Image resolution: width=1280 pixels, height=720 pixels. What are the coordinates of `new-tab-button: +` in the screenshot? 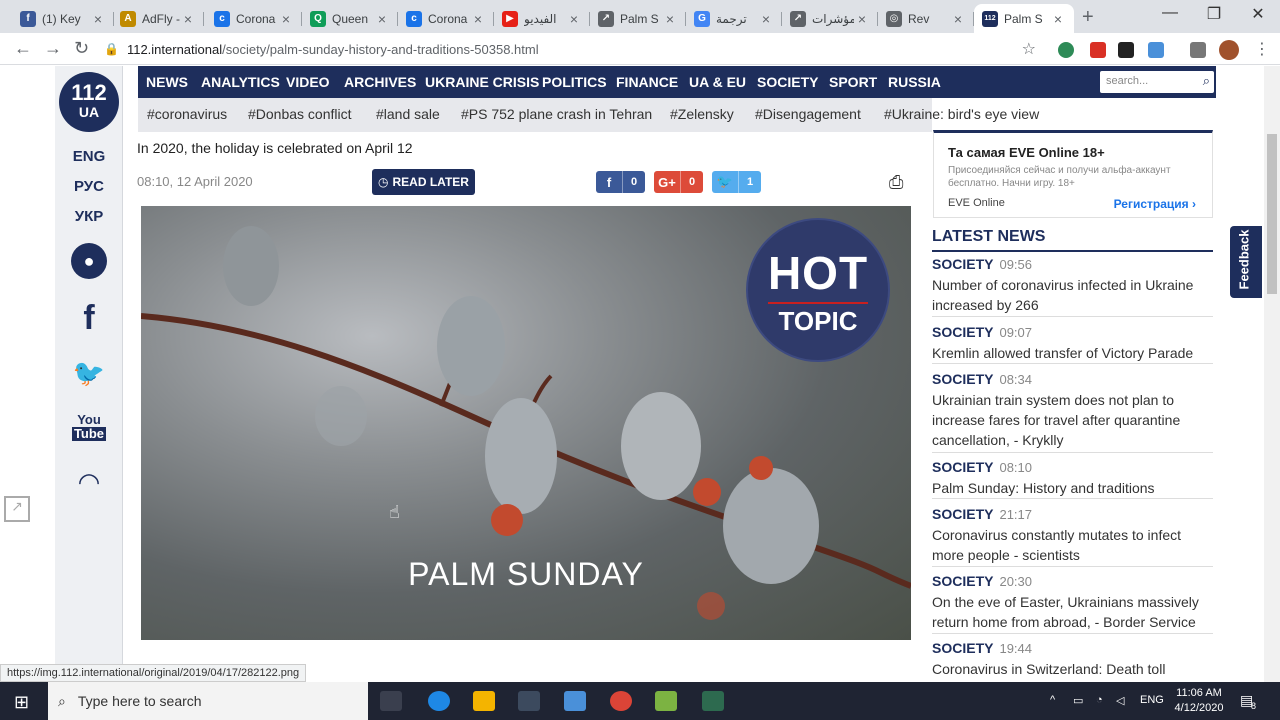 It's located at (1088, 17).